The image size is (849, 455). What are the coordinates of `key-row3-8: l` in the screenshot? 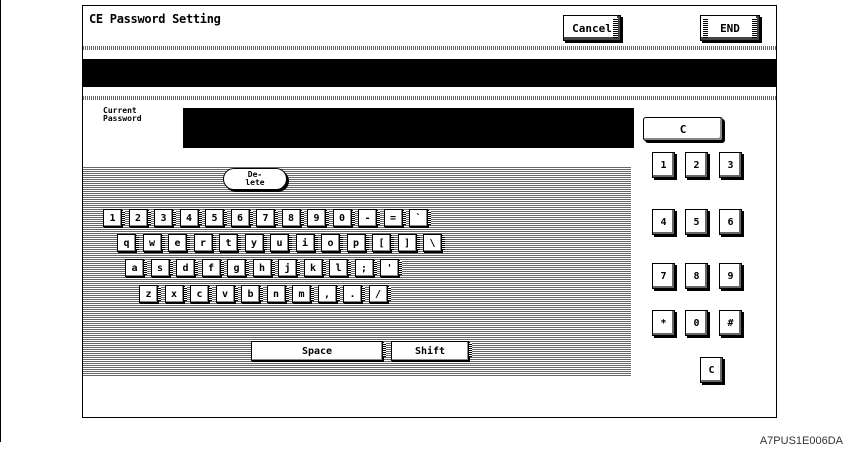 It's located at (340, 268).